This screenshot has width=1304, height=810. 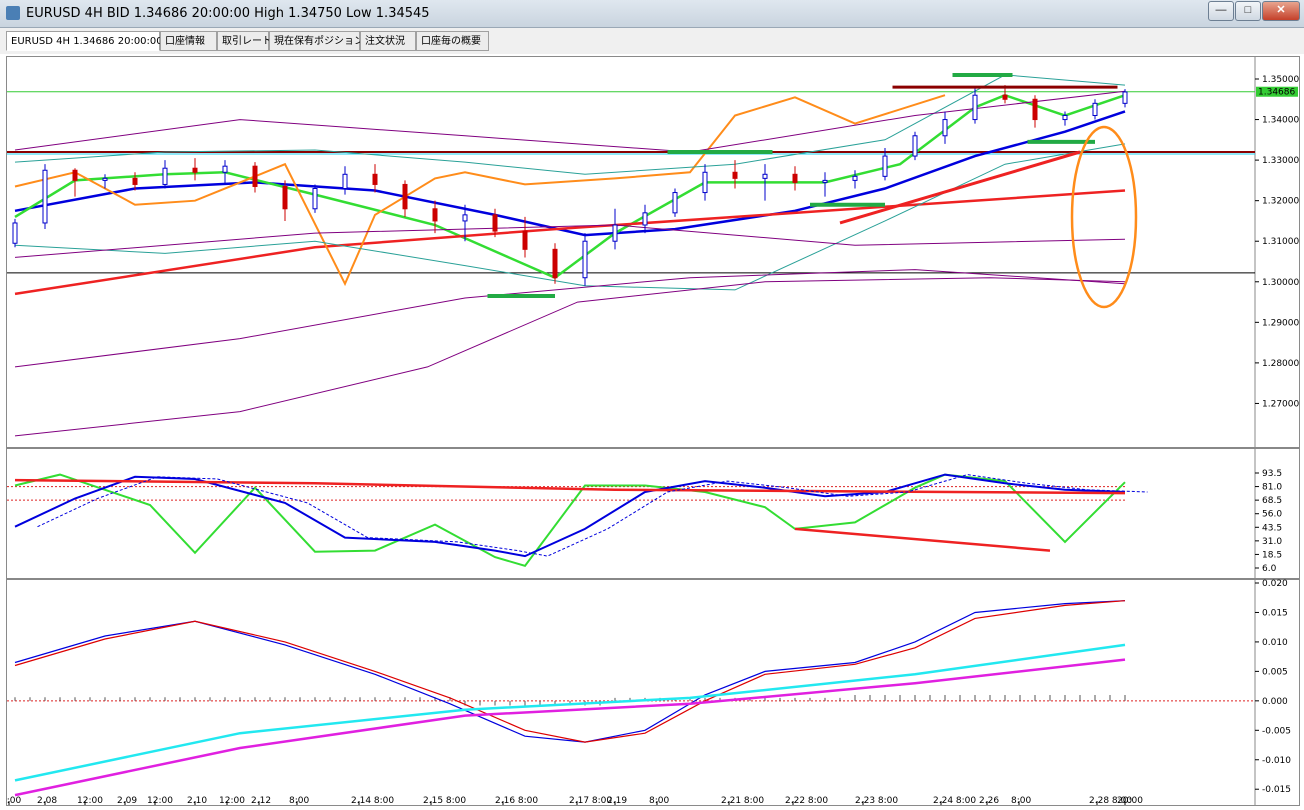 What do you see at coordinates (1275, 613) in the screenshot?
I see `macd-tick-label: 0.015` at bounding box center [1275, 613].